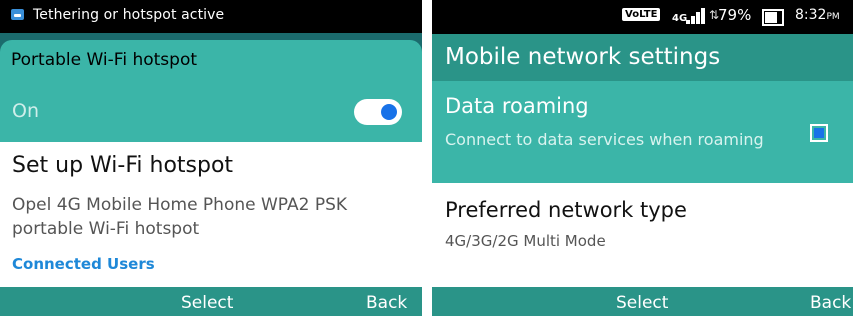  I want to click on page-header: Mobile network settings, so click(642, 57).